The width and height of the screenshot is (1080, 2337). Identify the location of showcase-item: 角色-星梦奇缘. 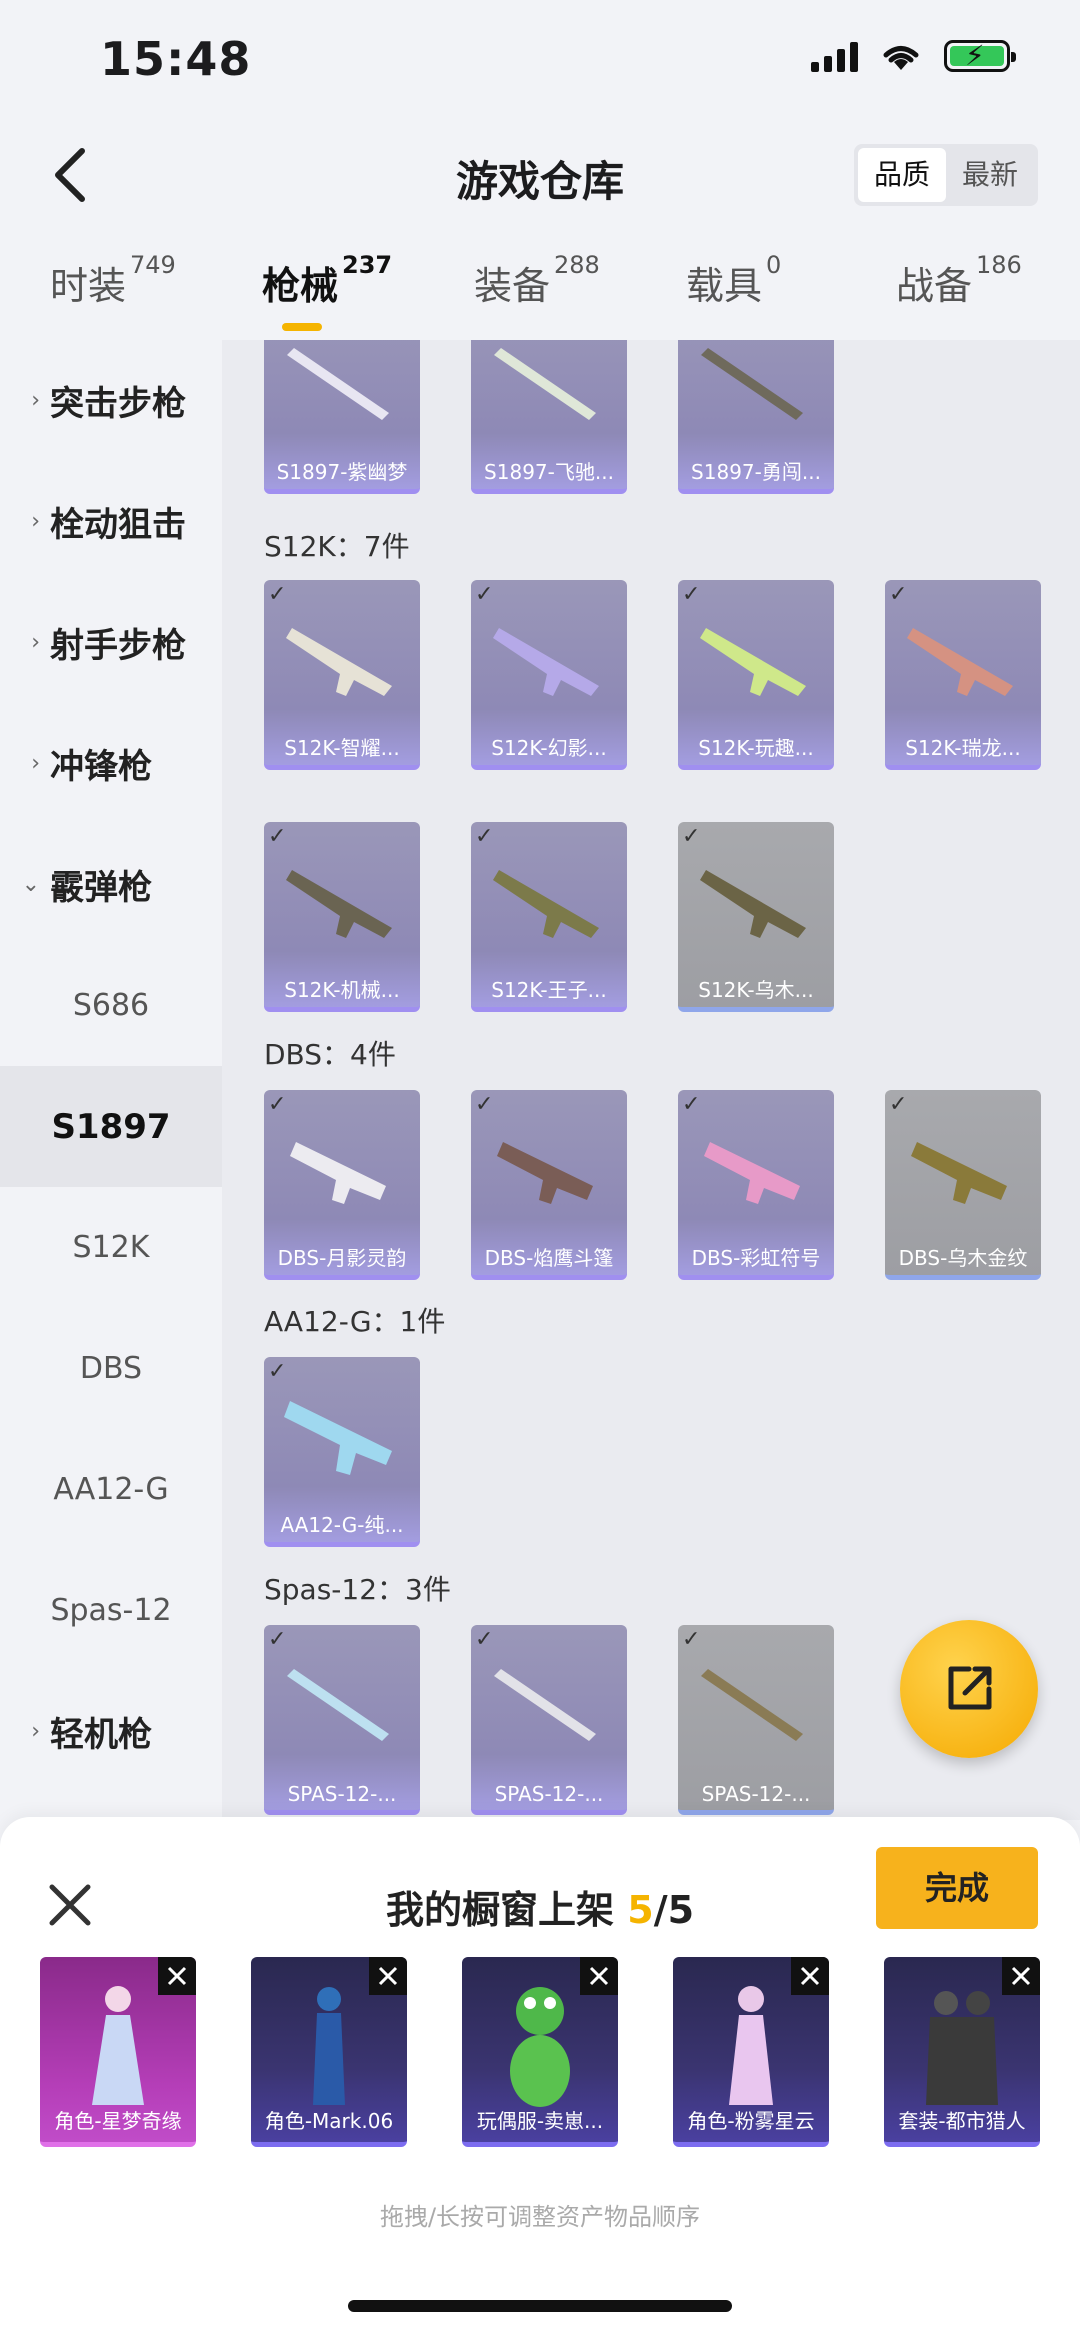
(118, 2052).